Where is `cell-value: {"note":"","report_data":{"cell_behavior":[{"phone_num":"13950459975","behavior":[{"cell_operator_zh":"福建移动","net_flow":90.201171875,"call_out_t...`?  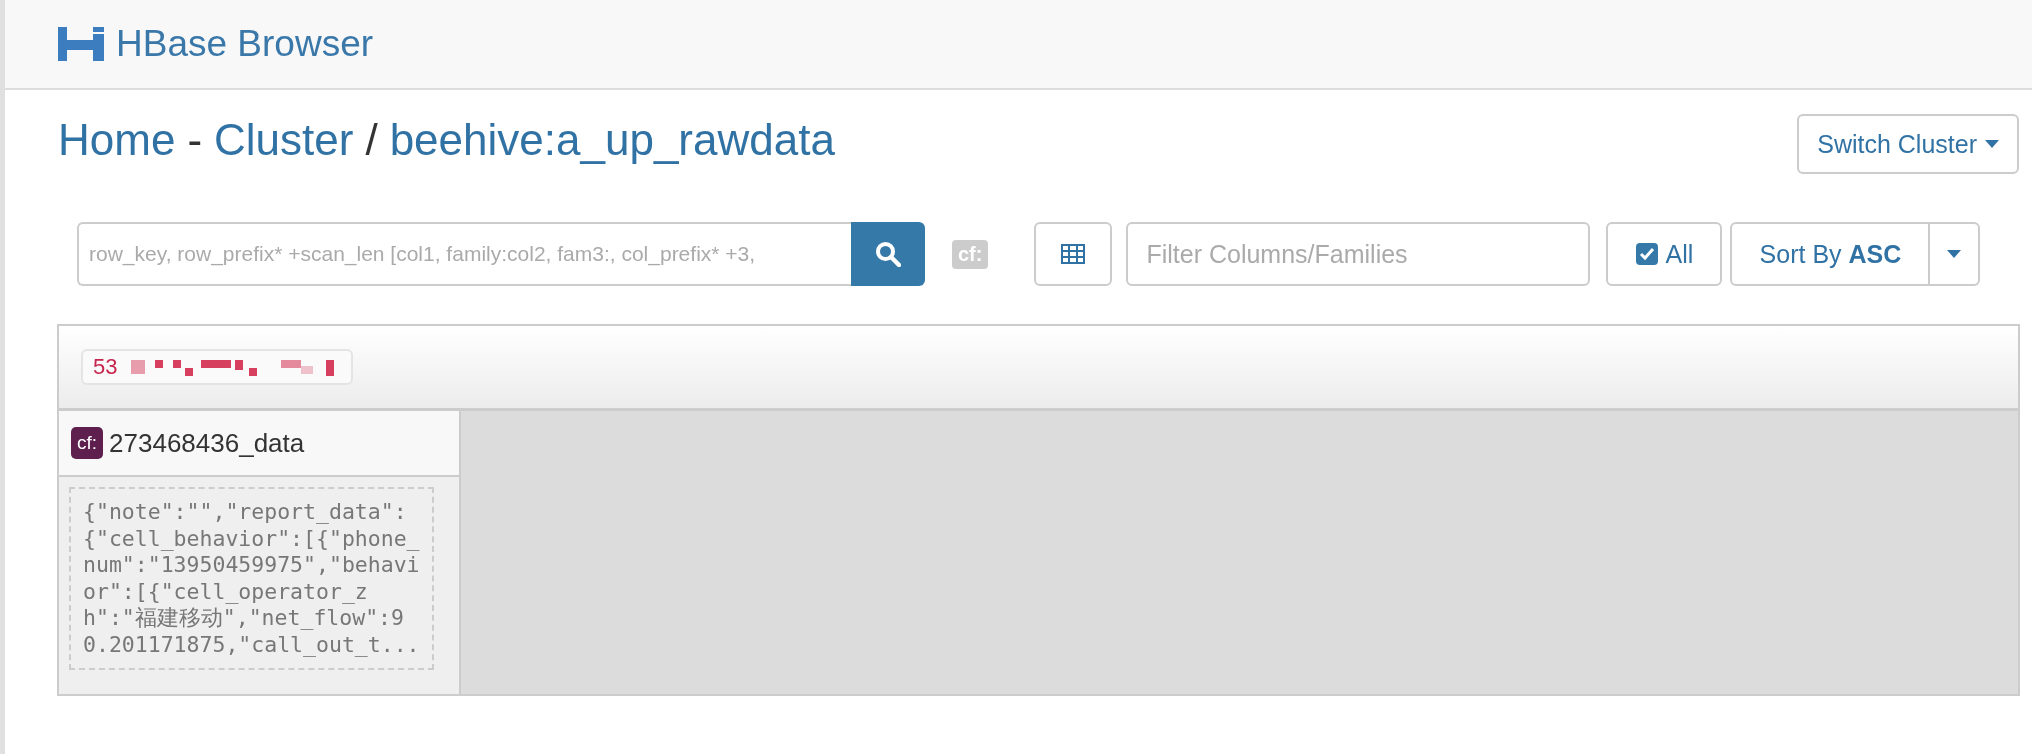
cell-value: {"note":"","report_data":{"cell_behavior":[{"phone_num":"13950459975","behavior":[{"cell_operator_zh":"福建移动","net_flow":90.201171875,"call_out_t... is located at coordinates (251, 578).